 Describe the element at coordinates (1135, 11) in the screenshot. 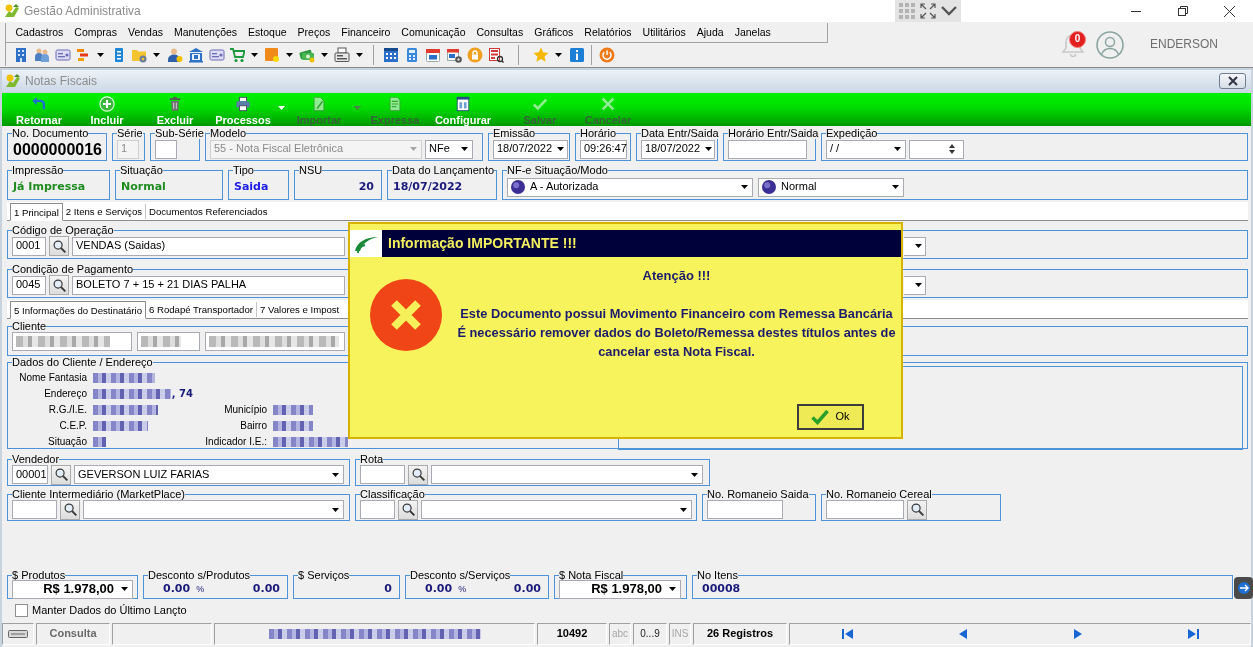

I see `minimize-icon` at that location.